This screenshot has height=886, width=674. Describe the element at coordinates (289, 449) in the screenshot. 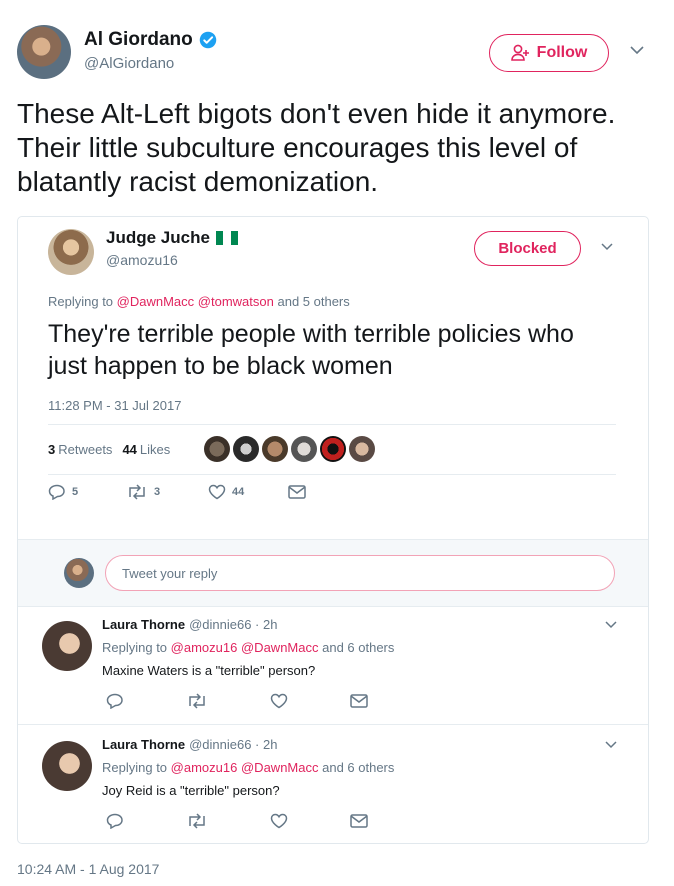

I see `likers-avatars` at that location.